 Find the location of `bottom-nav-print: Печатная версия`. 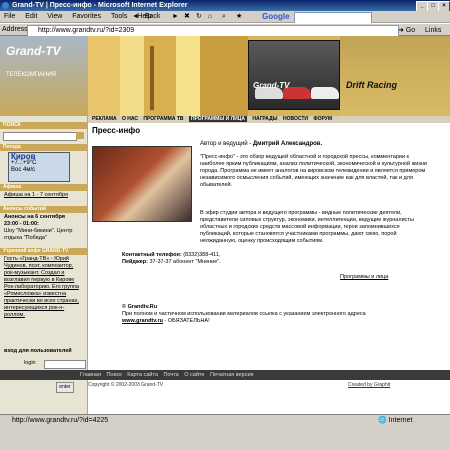

bottom-nav-print: Печатная версия is located at coordinates (232, 375).